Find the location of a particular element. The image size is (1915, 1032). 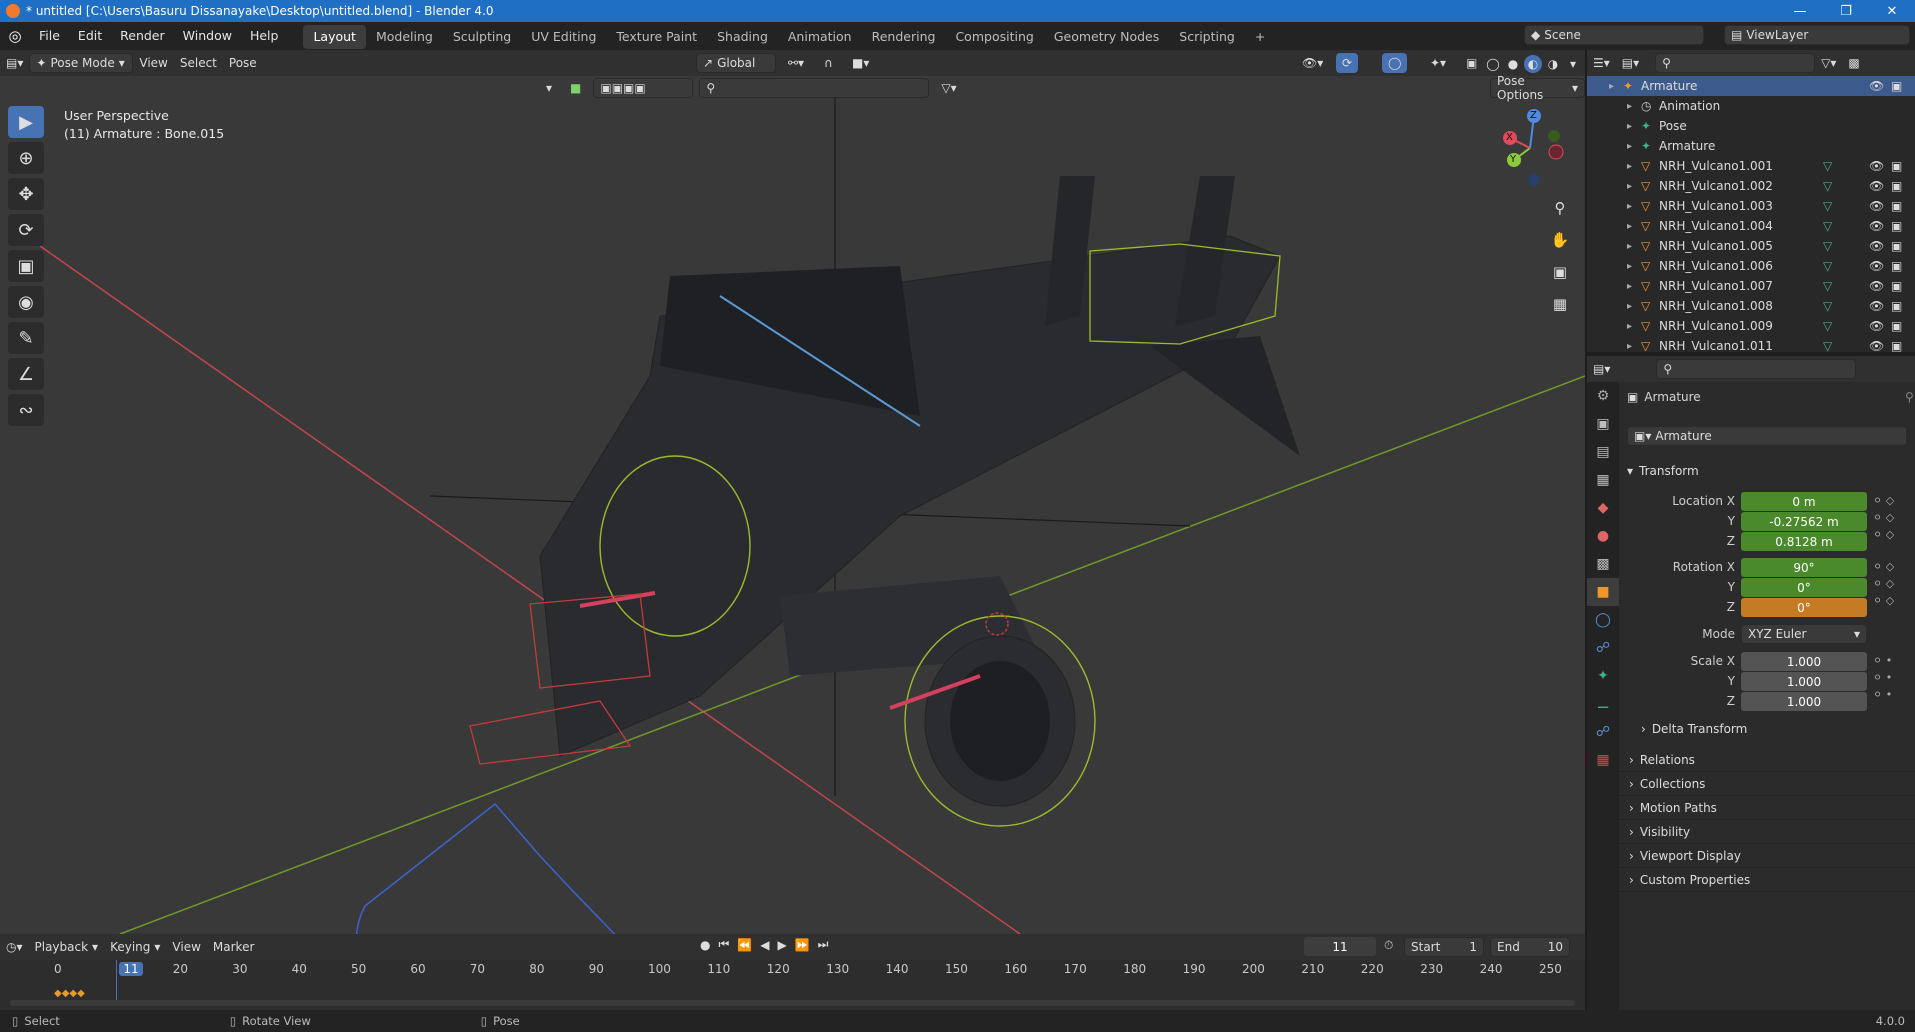

navigation-gizmo: Z Y X is located at coordinates (1530, 148).